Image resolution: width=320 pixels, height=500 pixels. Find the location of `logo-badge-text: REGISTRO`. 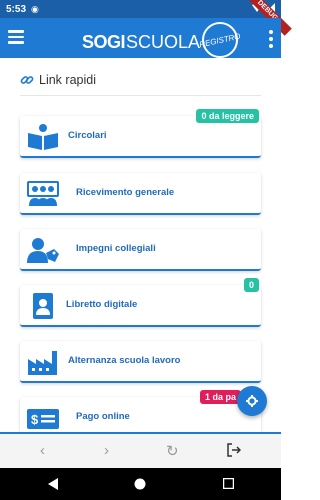

logo-badge-text: REGISTRO is located at coordinates (220, 40).